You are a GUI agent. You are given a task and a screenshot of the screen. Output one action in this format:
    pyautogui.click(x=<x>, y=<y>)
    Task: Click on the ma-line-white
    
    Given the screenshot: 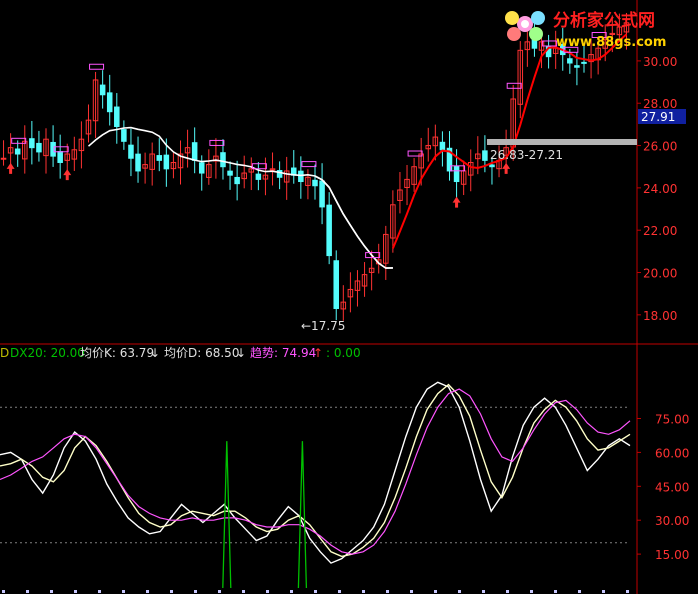 What is the action you would take?
    pyautogui.click(x=240, y=197)
    